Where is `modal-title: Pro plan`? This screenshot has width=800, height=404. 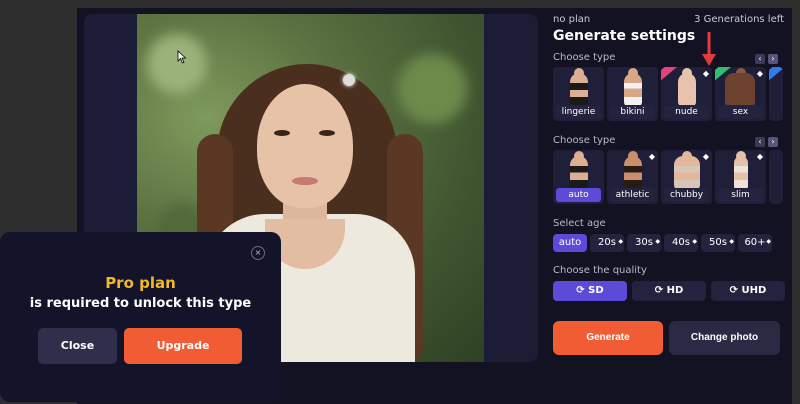 modal-title: Pro plan is located at coordinates (140, 283).